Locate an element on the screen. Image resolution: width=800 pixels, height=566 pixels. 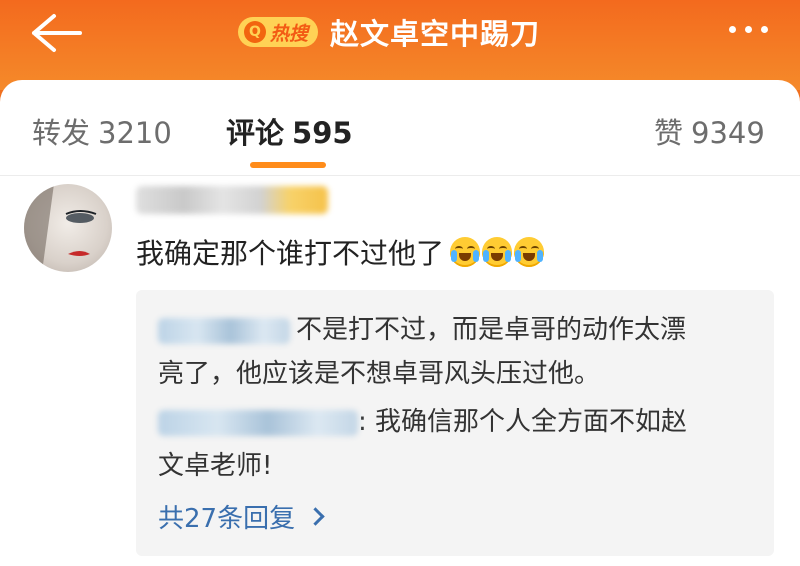
emoji-group is located at coordinates (497, 252).